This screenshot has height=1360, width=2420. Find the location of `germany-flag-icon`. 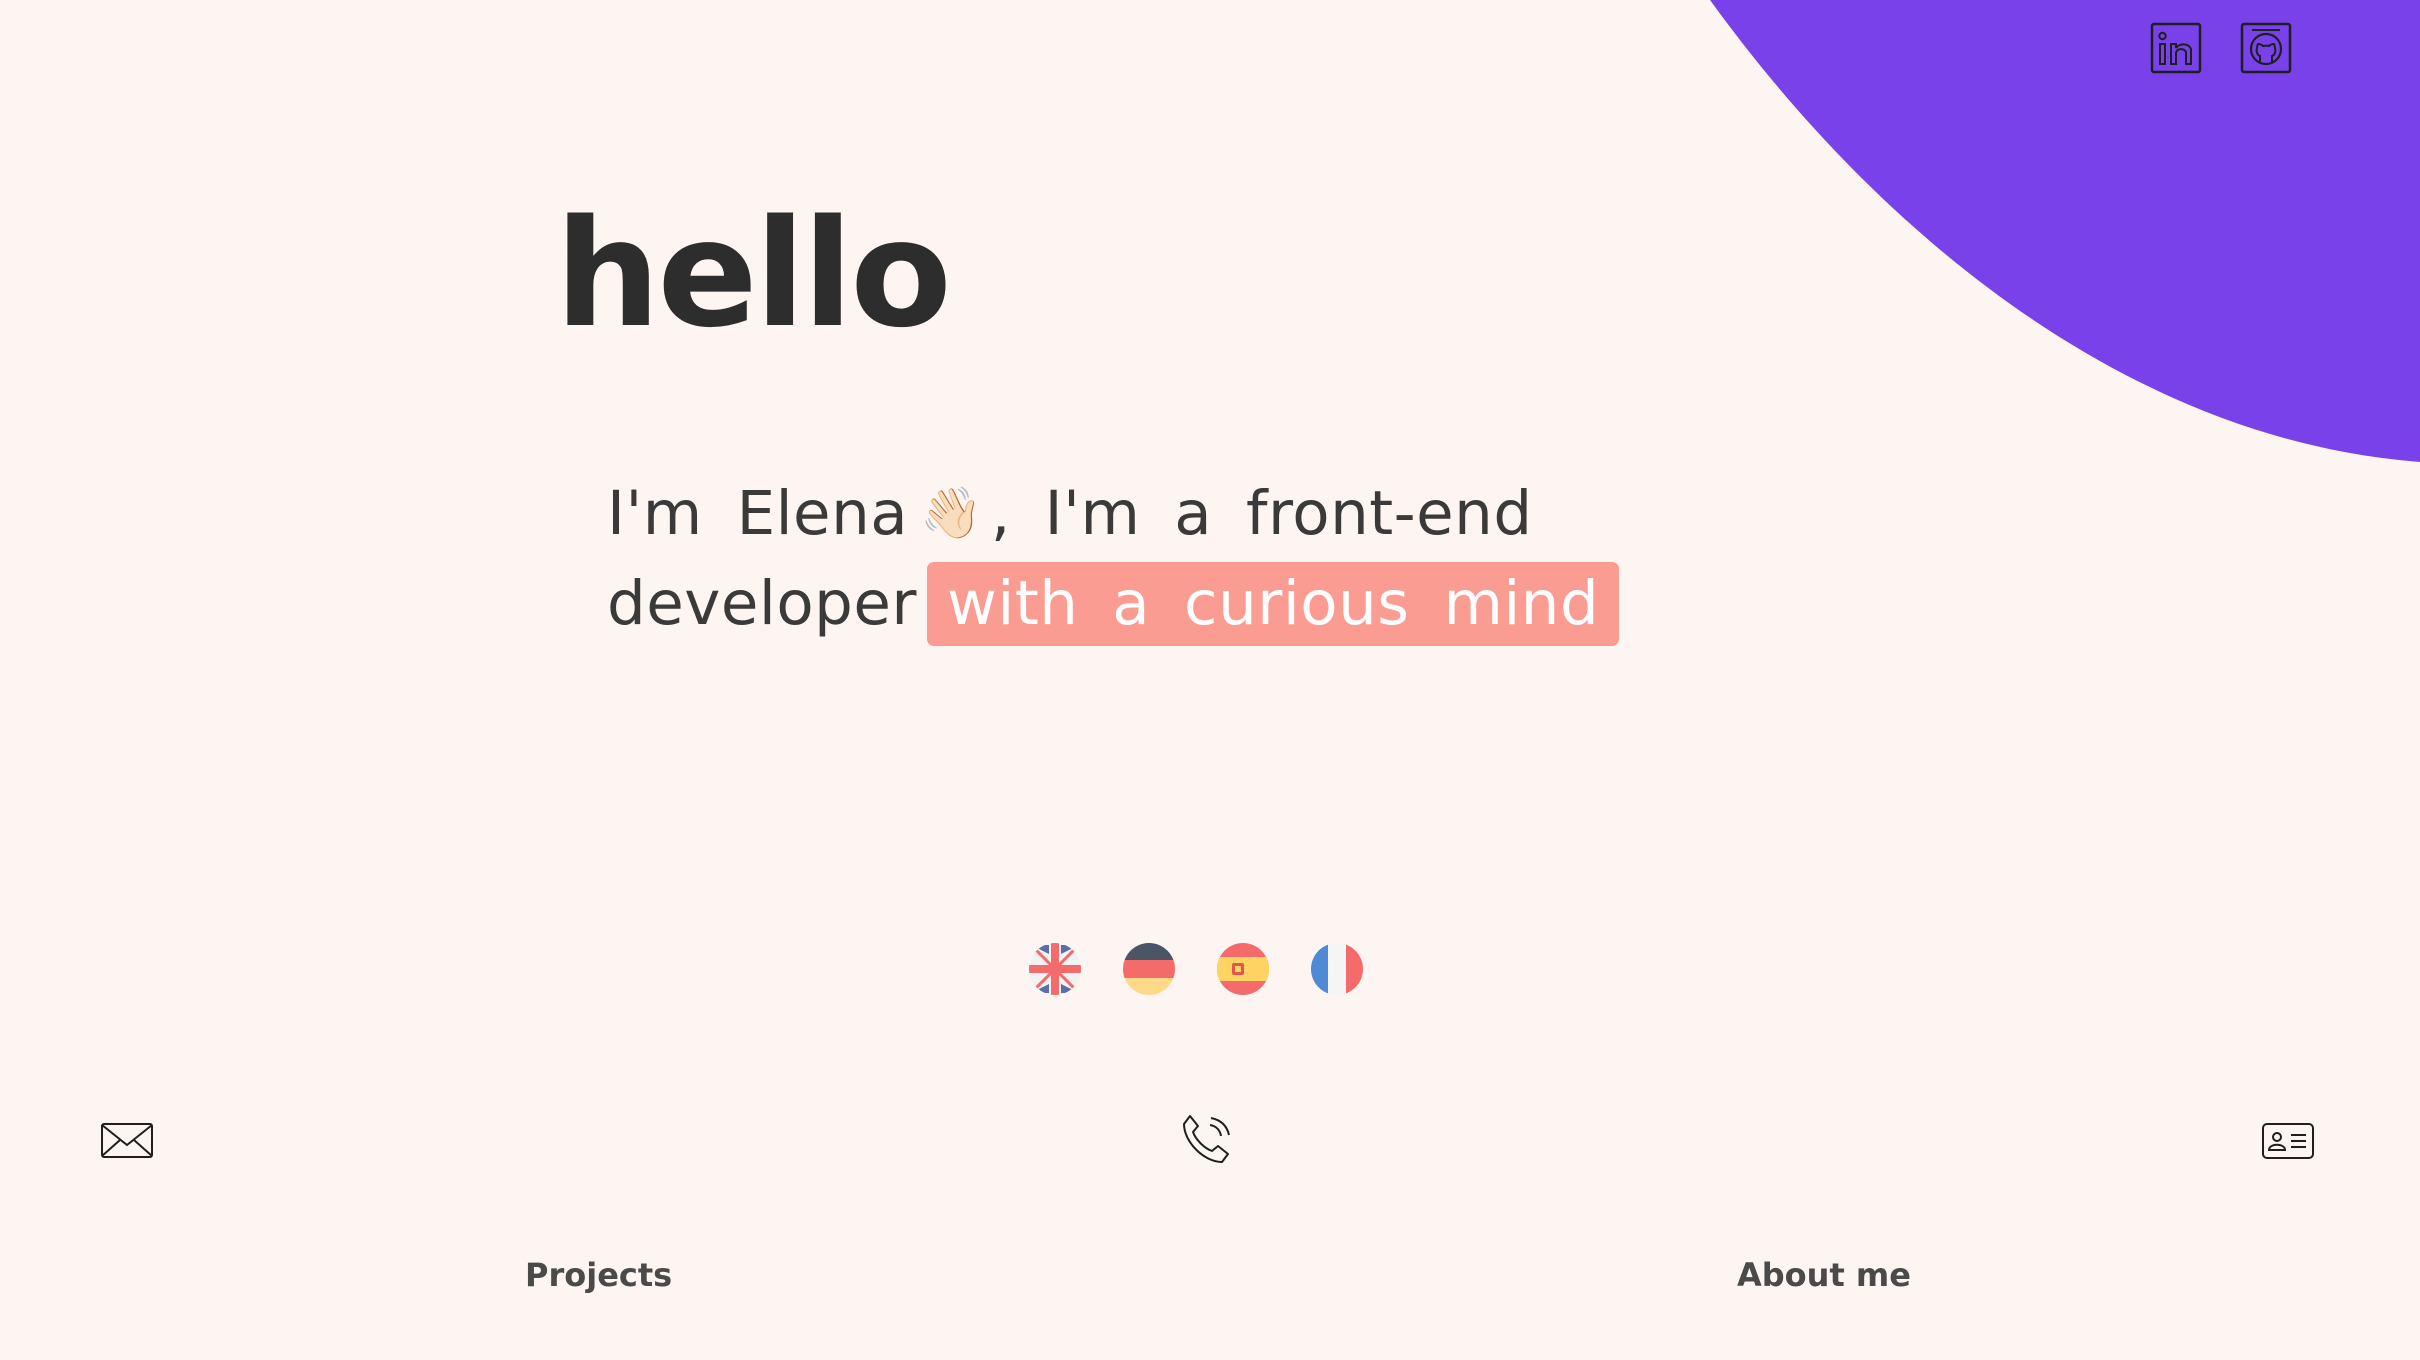

germany-flag-icon is located at coordinates (1149, 969).